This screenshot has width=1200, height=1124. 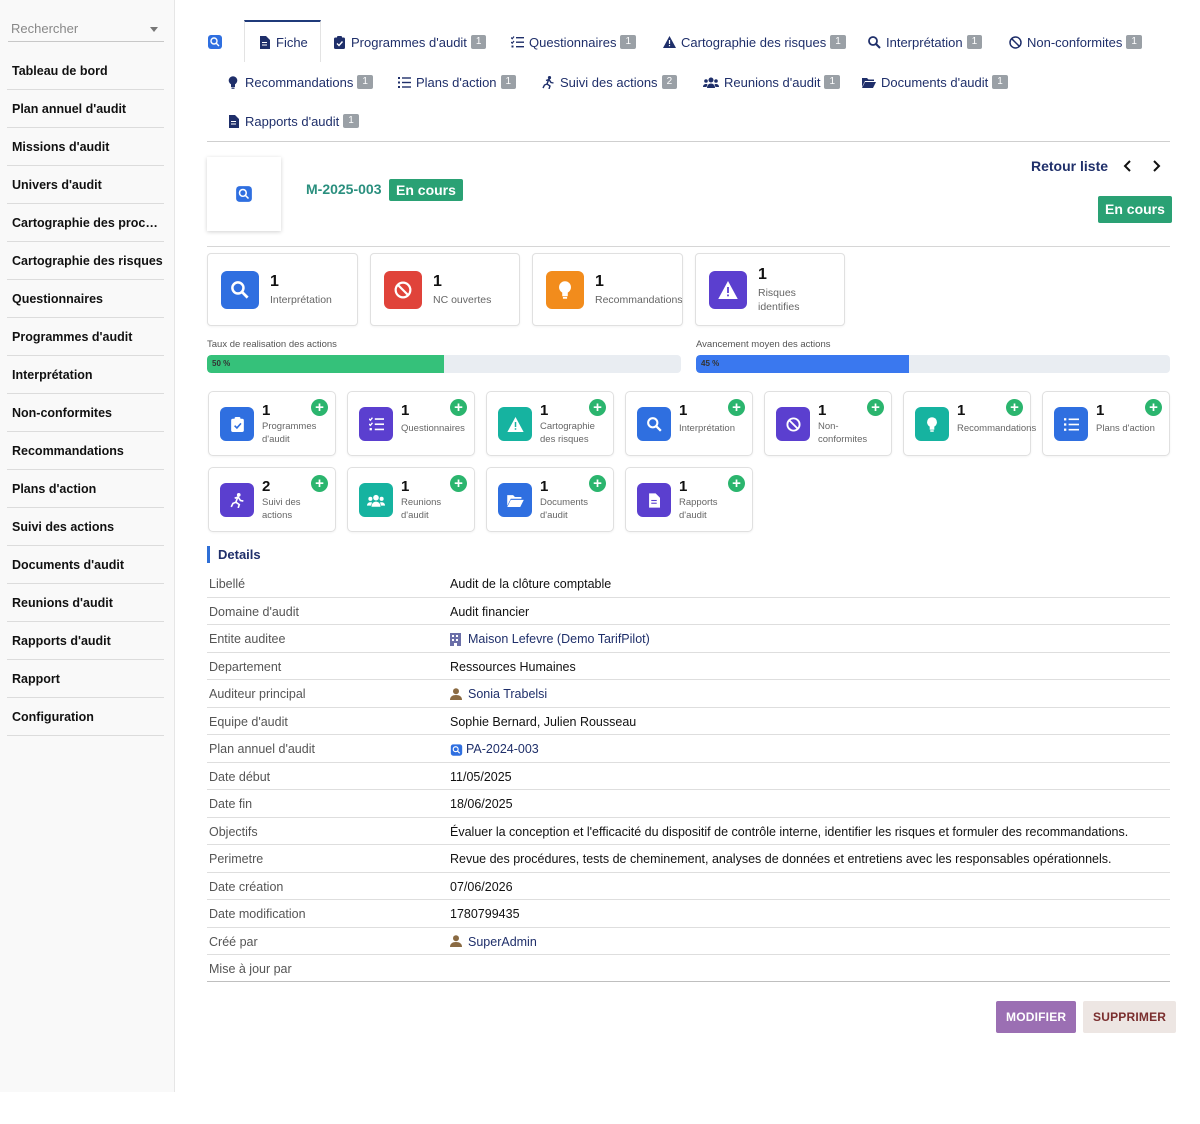 What do you see at coordinates (728, 290) in the screenshot?
I see `warning-icon` at bounding box center [728, 290].